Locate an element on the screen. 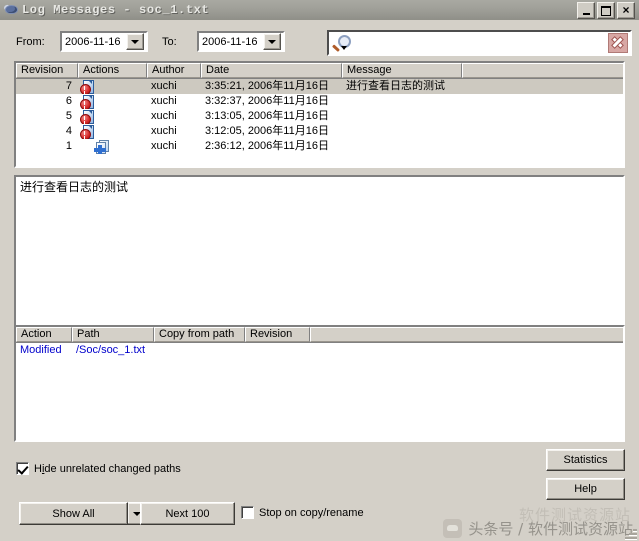 Image resolution: width=639 pixels, height=541 pixels. stop-on-copy-rename-checkbox: Stop on copy/rename is located at coordinates (302, 512).